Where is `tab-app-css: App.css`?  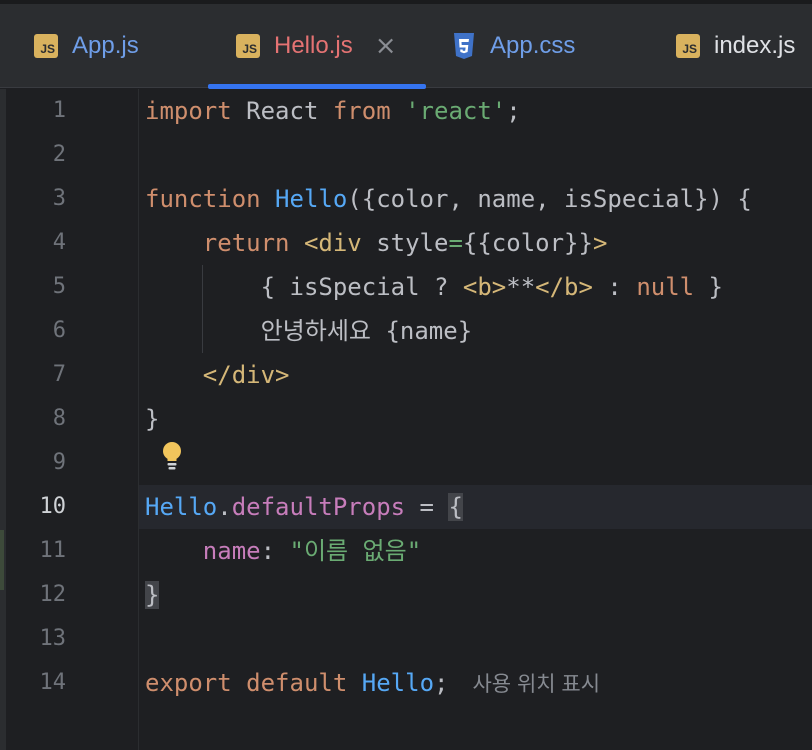 tab-app-css: App.css is located at coordinates (513, 46).